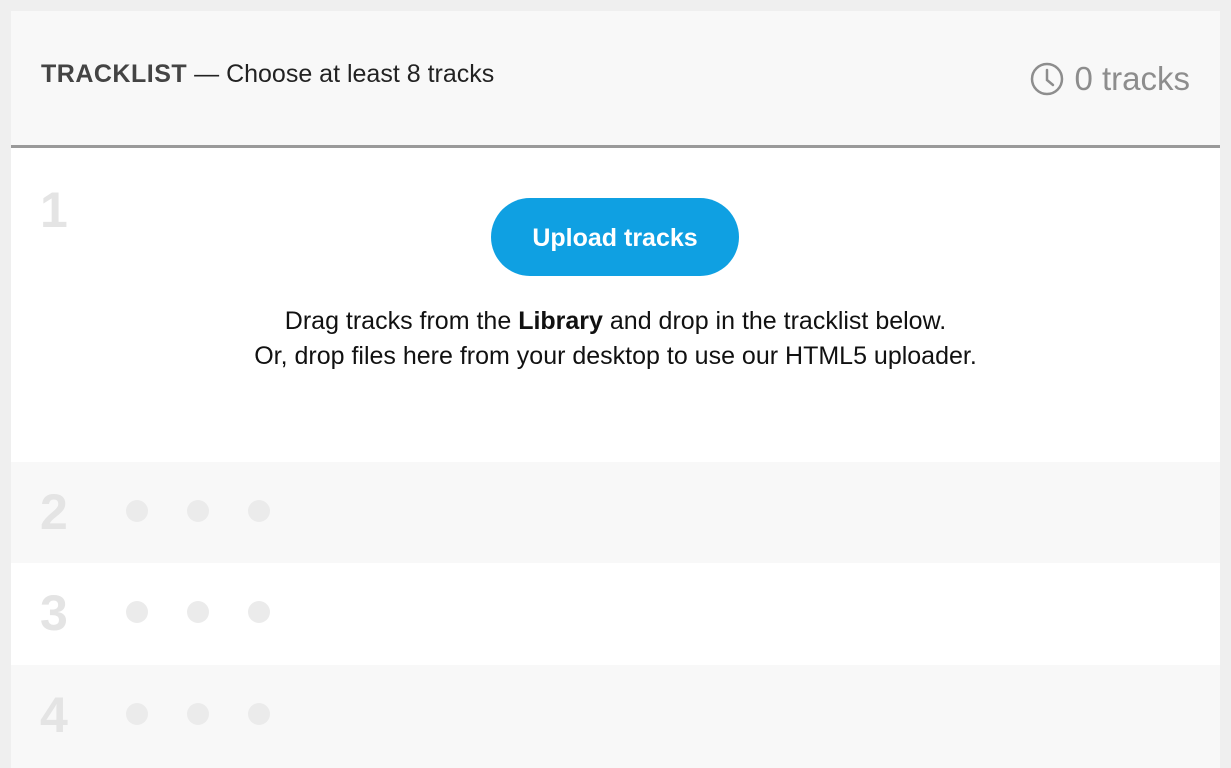 Image resolution: width=1231 pixels, height=768 pixels. I want to click on slot-number: 2, so click(54, 512).